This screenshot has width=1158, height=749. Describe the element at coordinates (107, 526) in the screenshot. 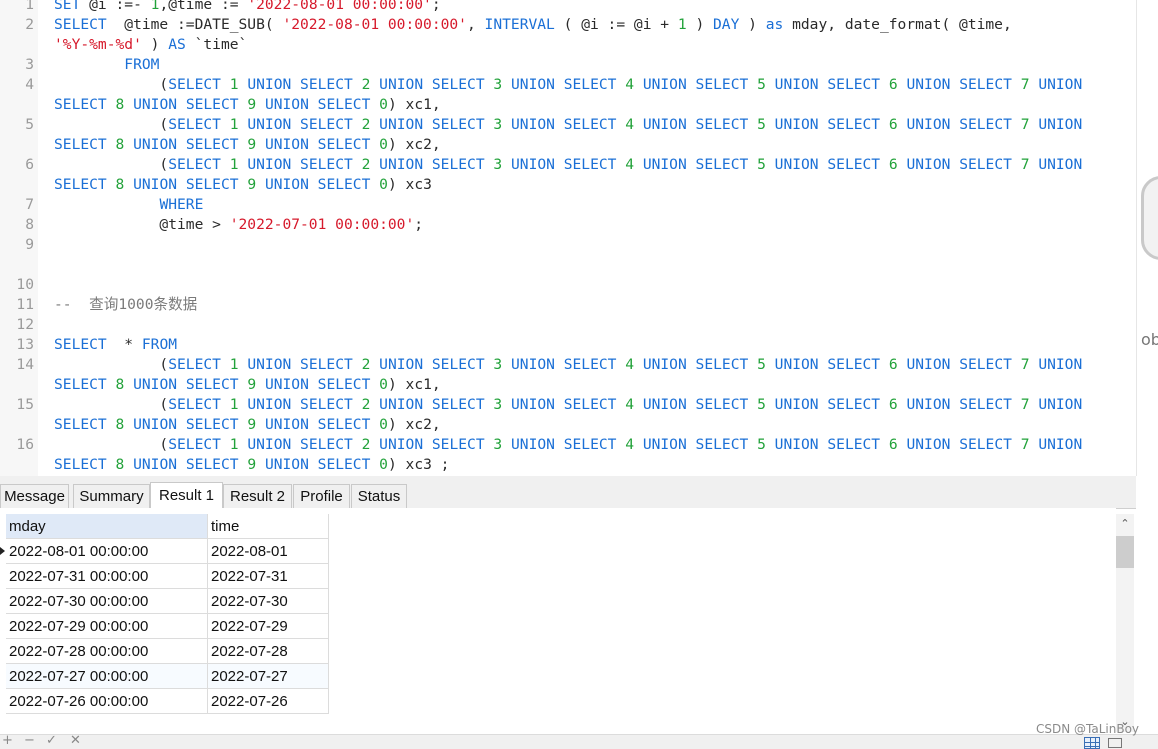

I see `column-header-mday: mday` at that location.